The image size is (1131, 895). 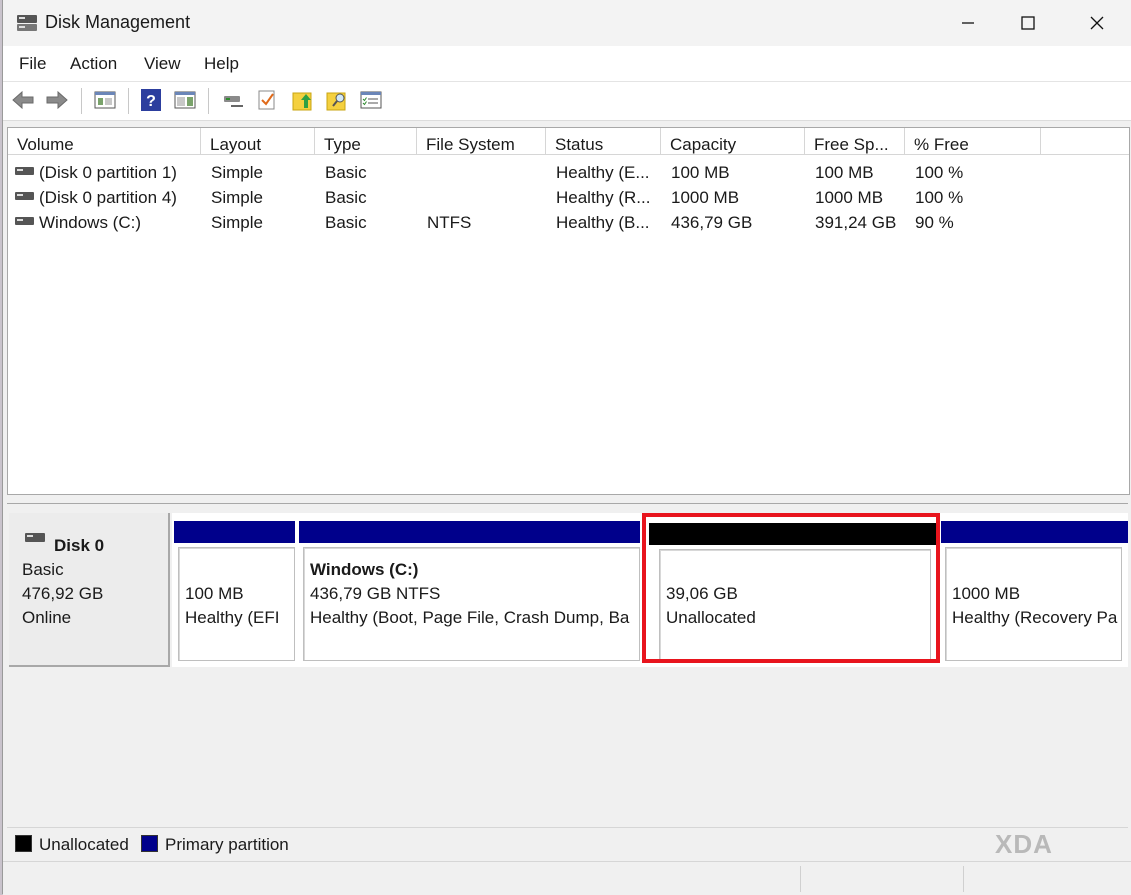 What do you see at coordinates (104, 141) in the screenshot?
I see `column-header-volume: Volume` at bounding box center [104, 141].